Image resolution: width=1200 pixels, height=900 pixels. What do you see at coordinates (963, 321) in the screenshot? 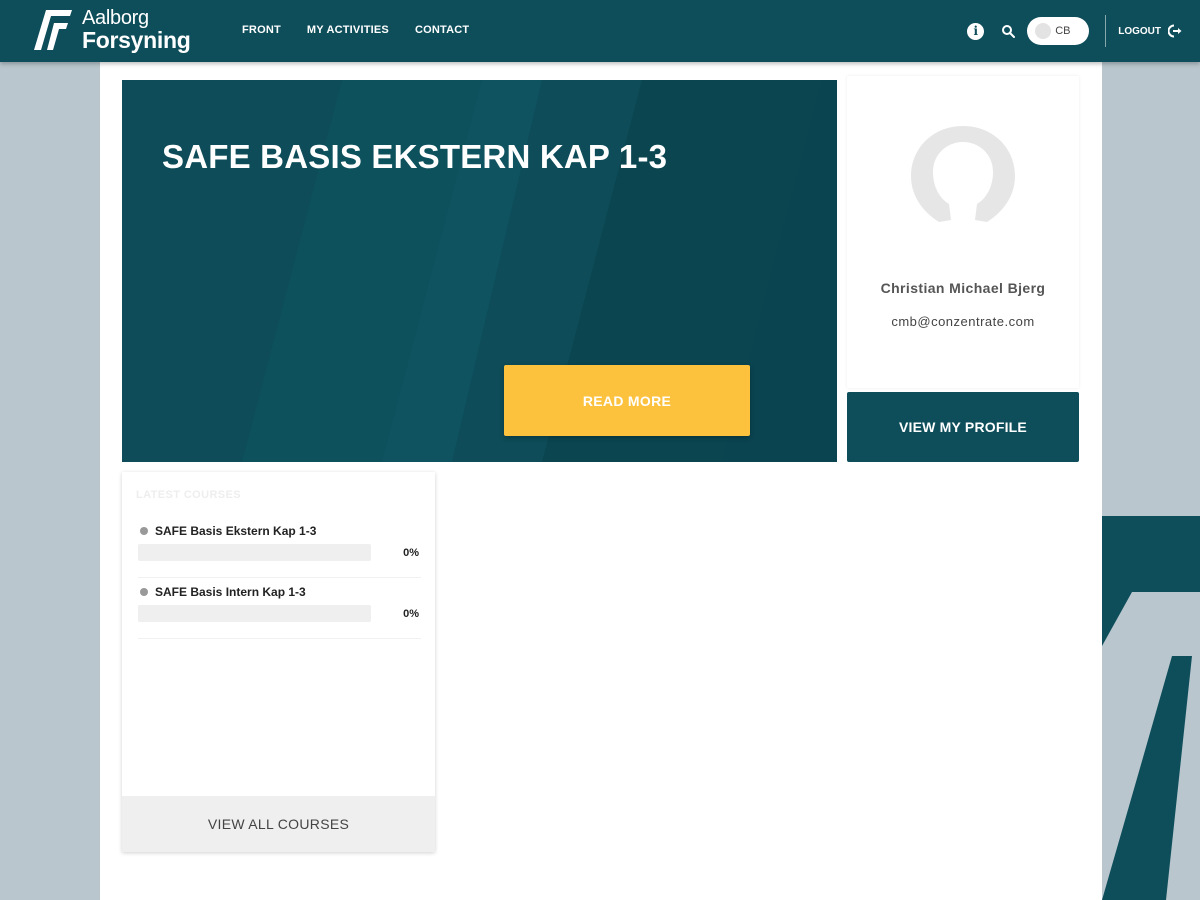
I see `profile-email: cmb@conzentrate.com` at bounding box center [963, 321].